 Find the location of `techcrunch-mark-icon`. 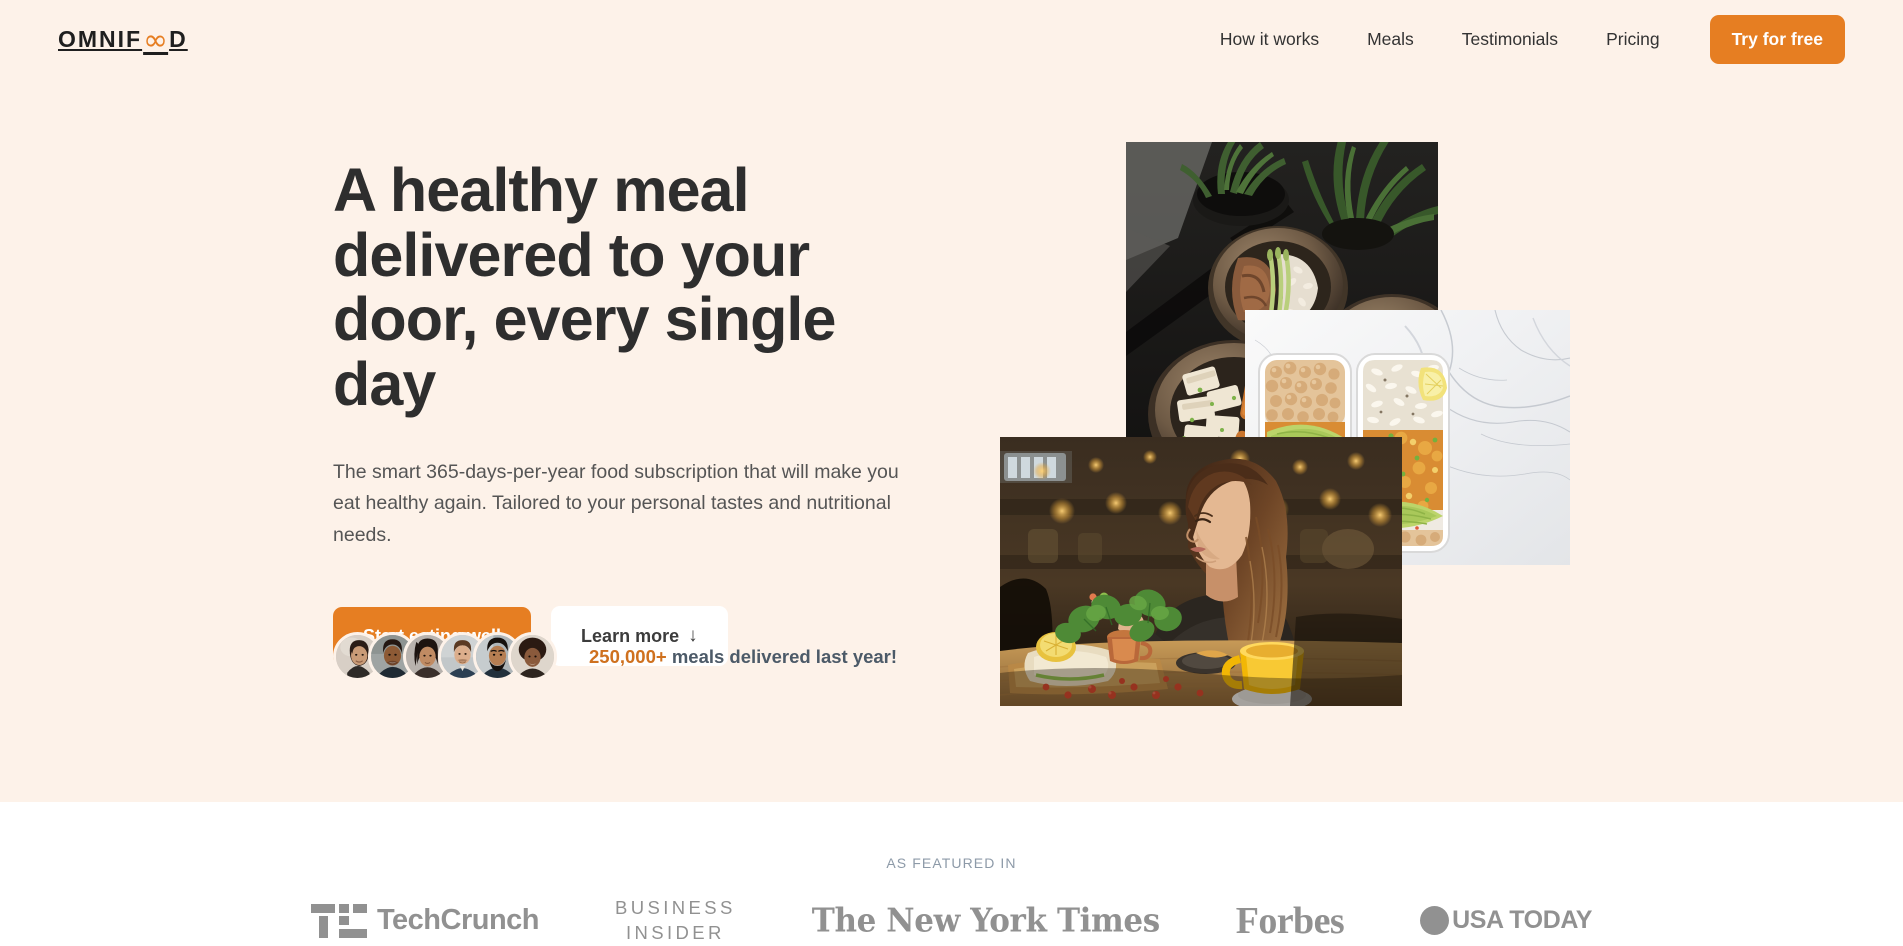

techcrunch-mark-icon is located at coordinates (338, 920).